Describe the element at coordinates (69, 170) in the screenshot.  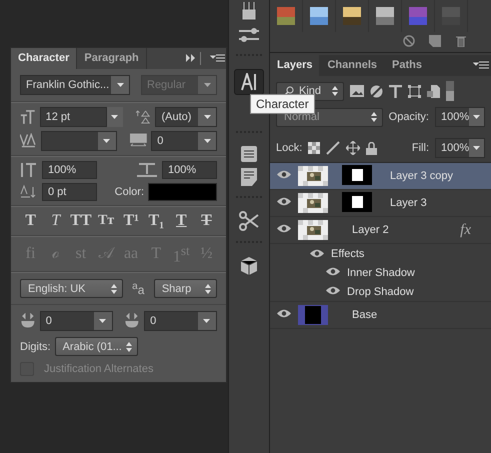
I see `vertical-scale-field: 100%` at that location.